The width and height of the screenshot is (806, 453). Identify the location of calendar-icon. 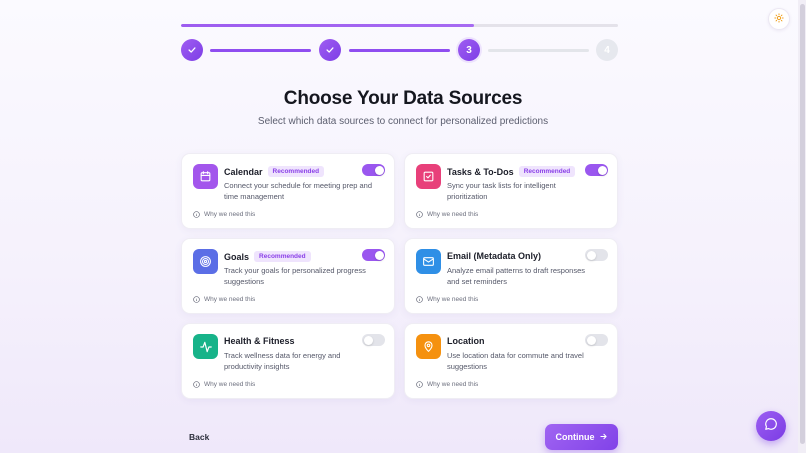
(205, 176).